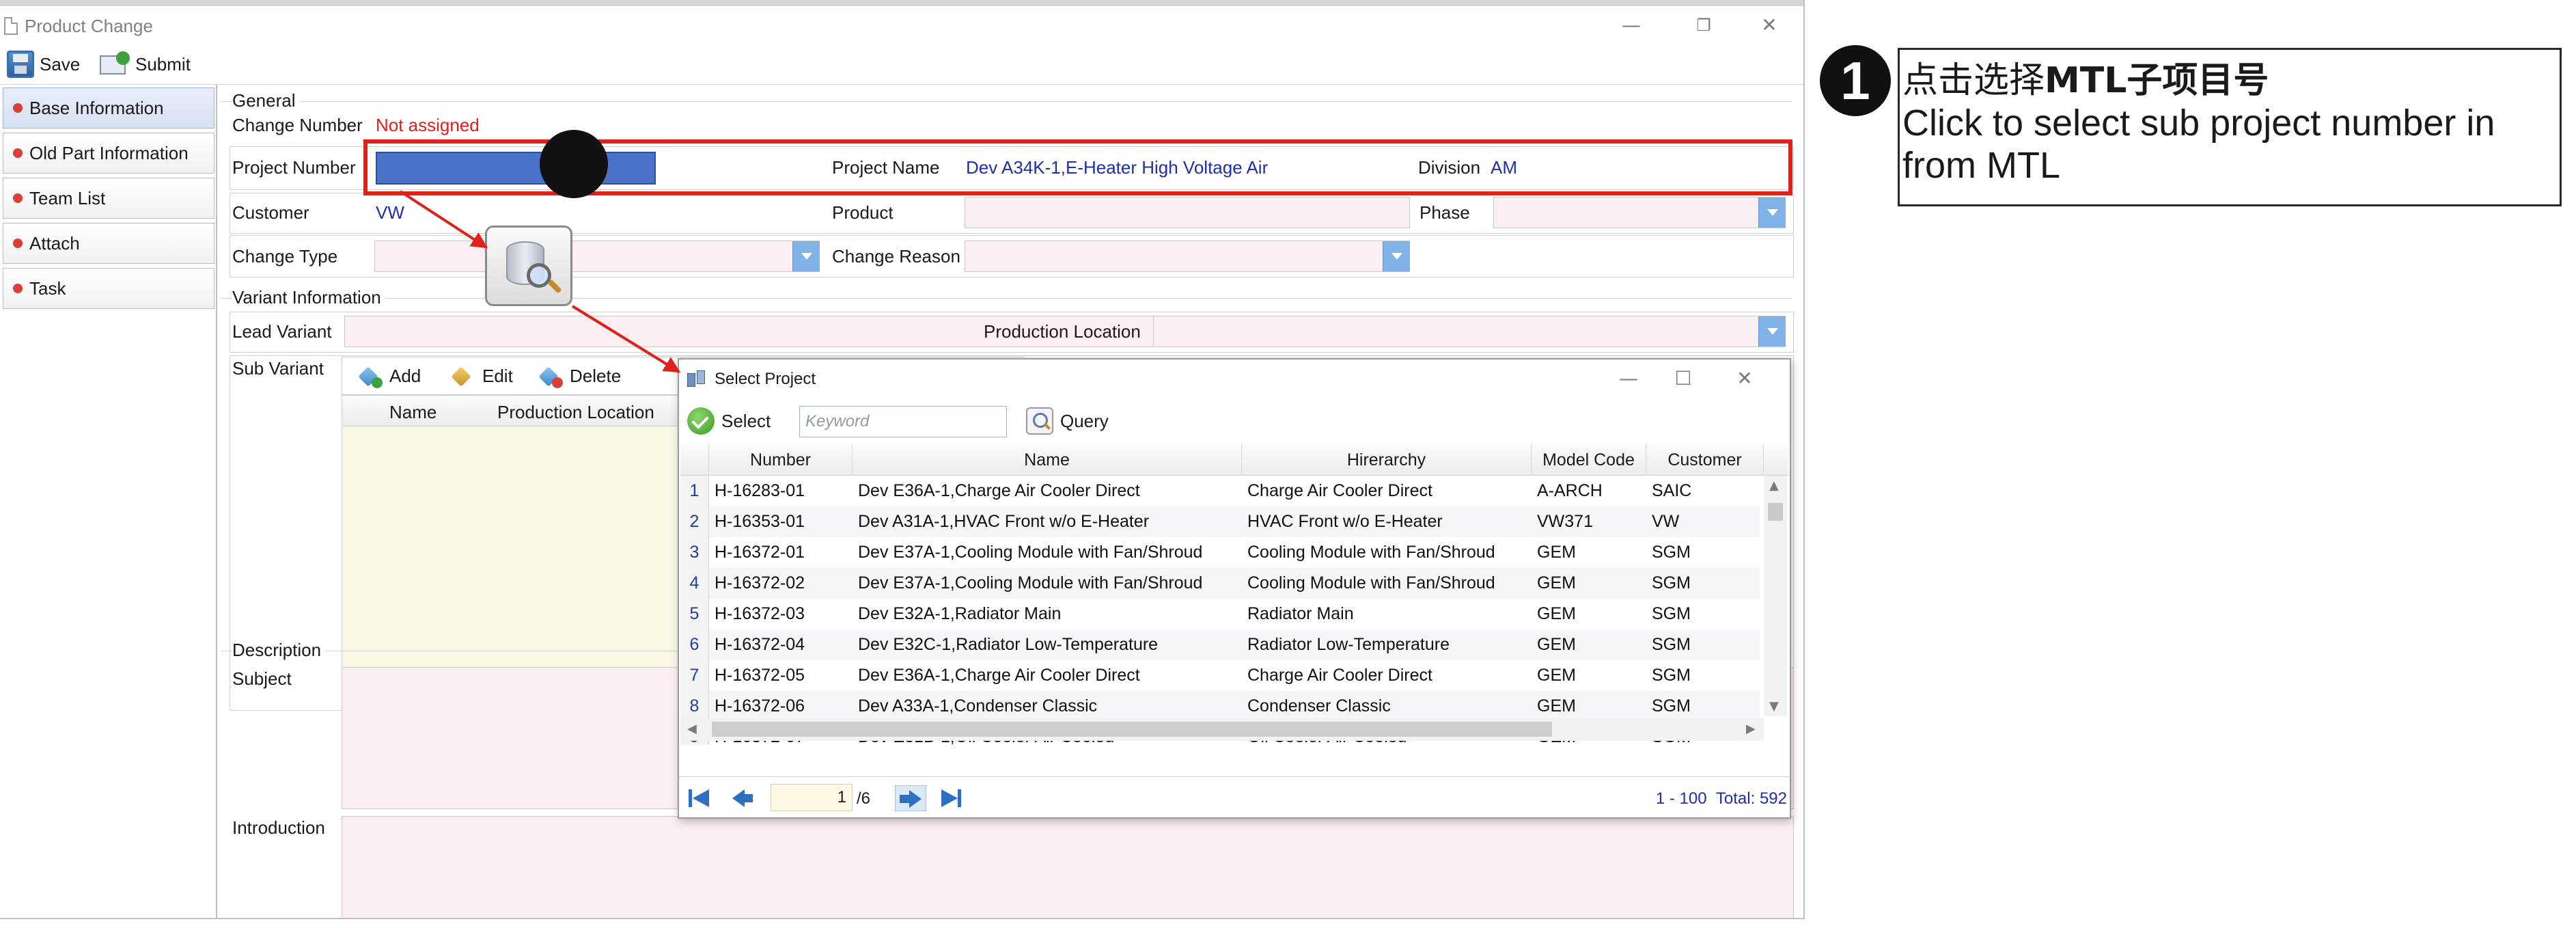 The image size is (2576, 952). I want to click on cell-number: H-16372-03, so click(760, 613).